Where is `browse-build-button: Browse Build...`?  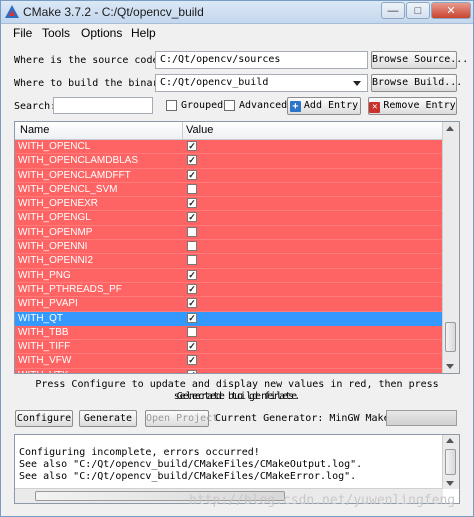 browse-build-button: Browse Build... is located at coordinates (416, 83).